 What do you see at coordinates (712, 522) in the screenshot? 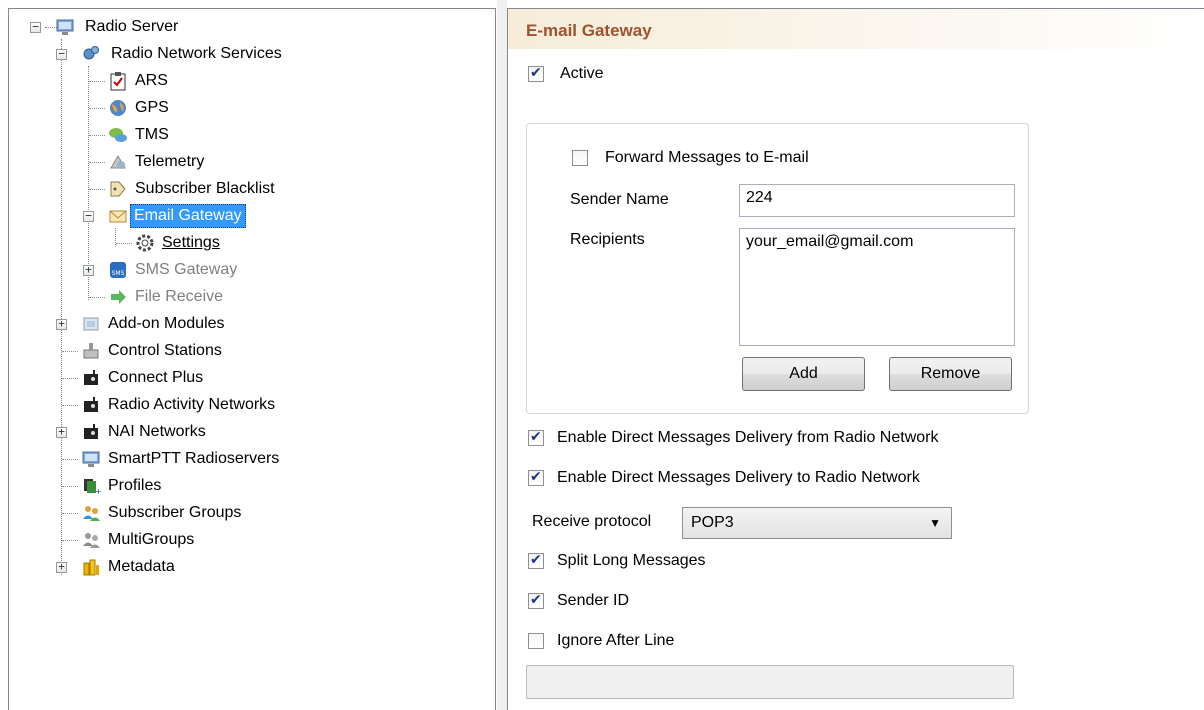
I see `receive-protocol-value: POP3` at bounding box center [712, 522].